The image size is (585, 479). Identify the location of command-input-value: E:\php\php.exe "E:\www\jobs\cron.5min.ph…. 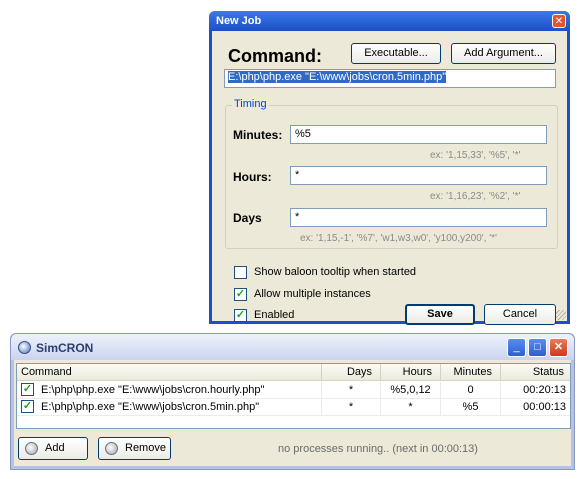
(337, 77).